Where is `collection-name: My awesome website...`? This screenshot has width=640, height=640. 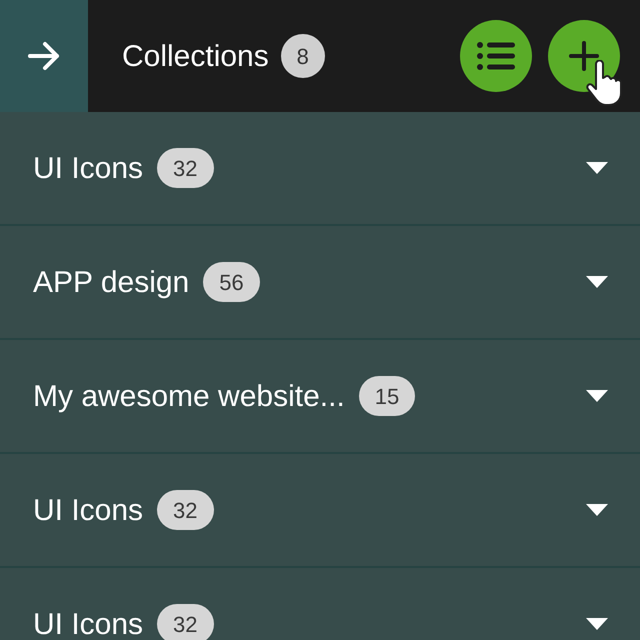
collection-name: My awesome website... is located at coordinates (189, 396).